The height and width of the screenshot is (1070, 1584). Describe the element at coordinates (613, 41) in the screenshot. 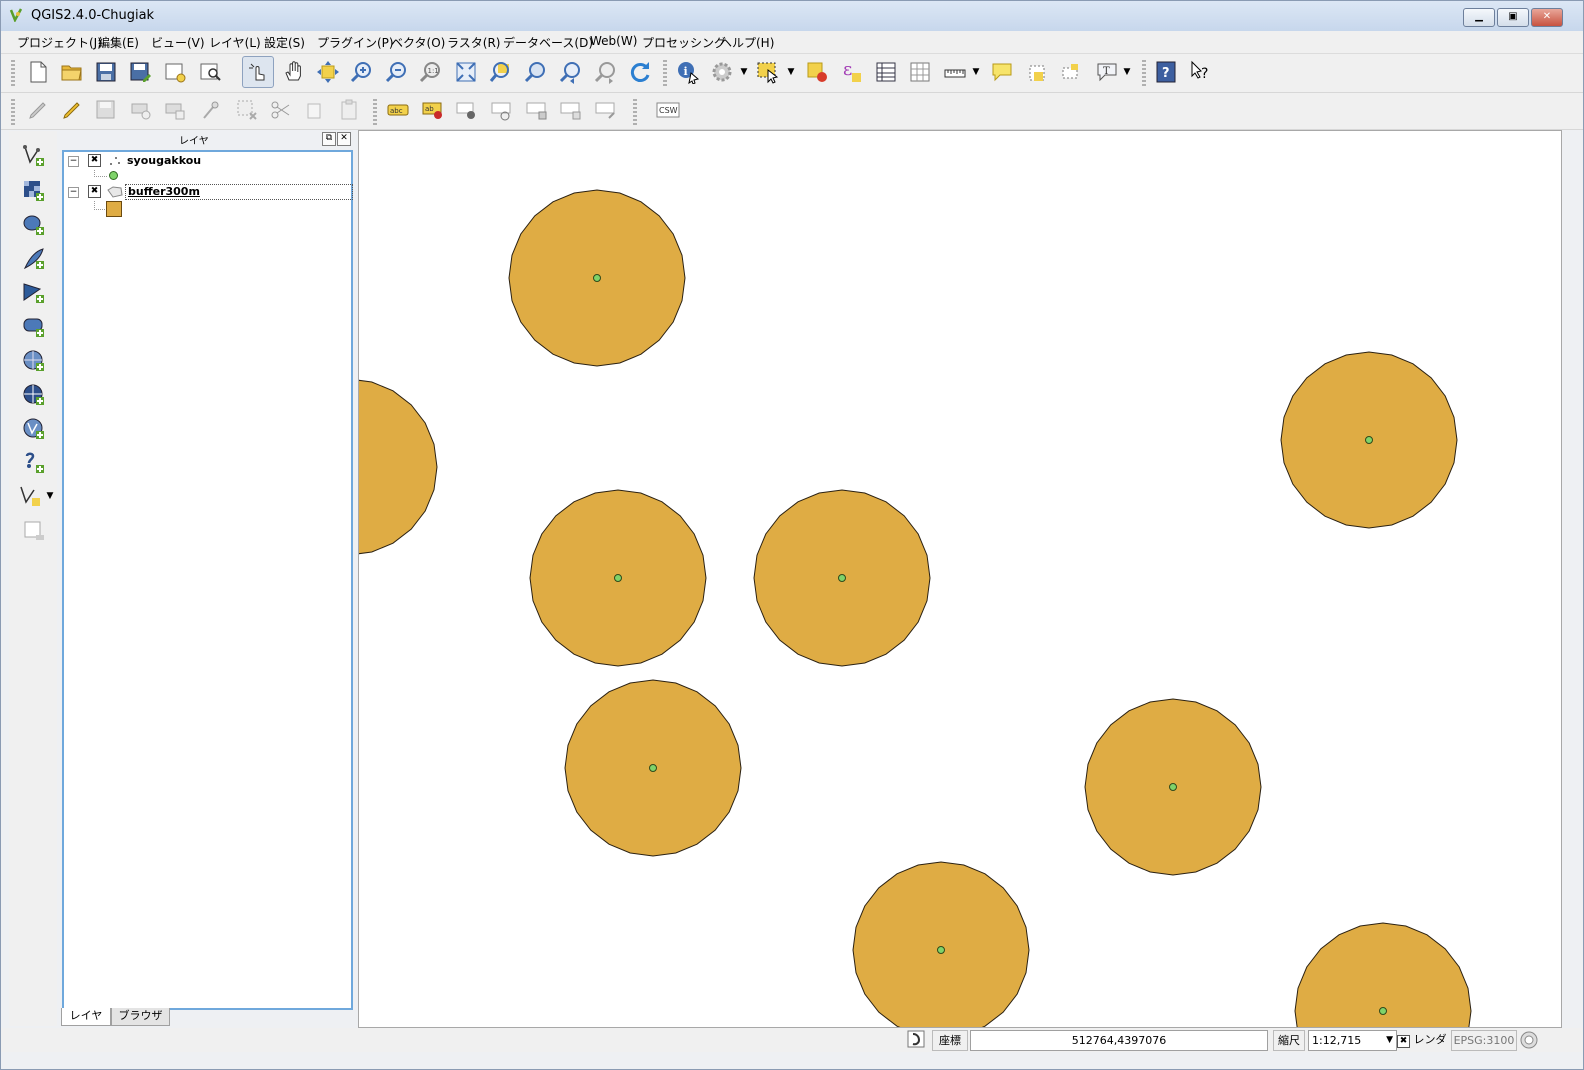

I see `menu-web: Web(W)` at that location.